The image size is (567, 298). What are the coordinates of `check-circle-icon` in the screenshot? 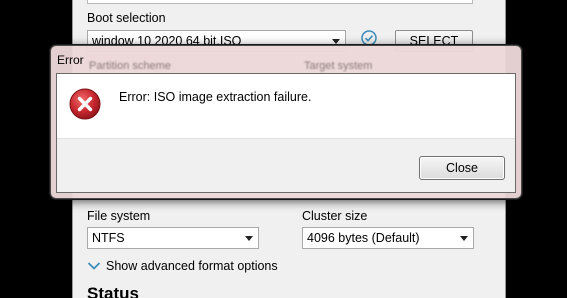 It's located at (369, 38).